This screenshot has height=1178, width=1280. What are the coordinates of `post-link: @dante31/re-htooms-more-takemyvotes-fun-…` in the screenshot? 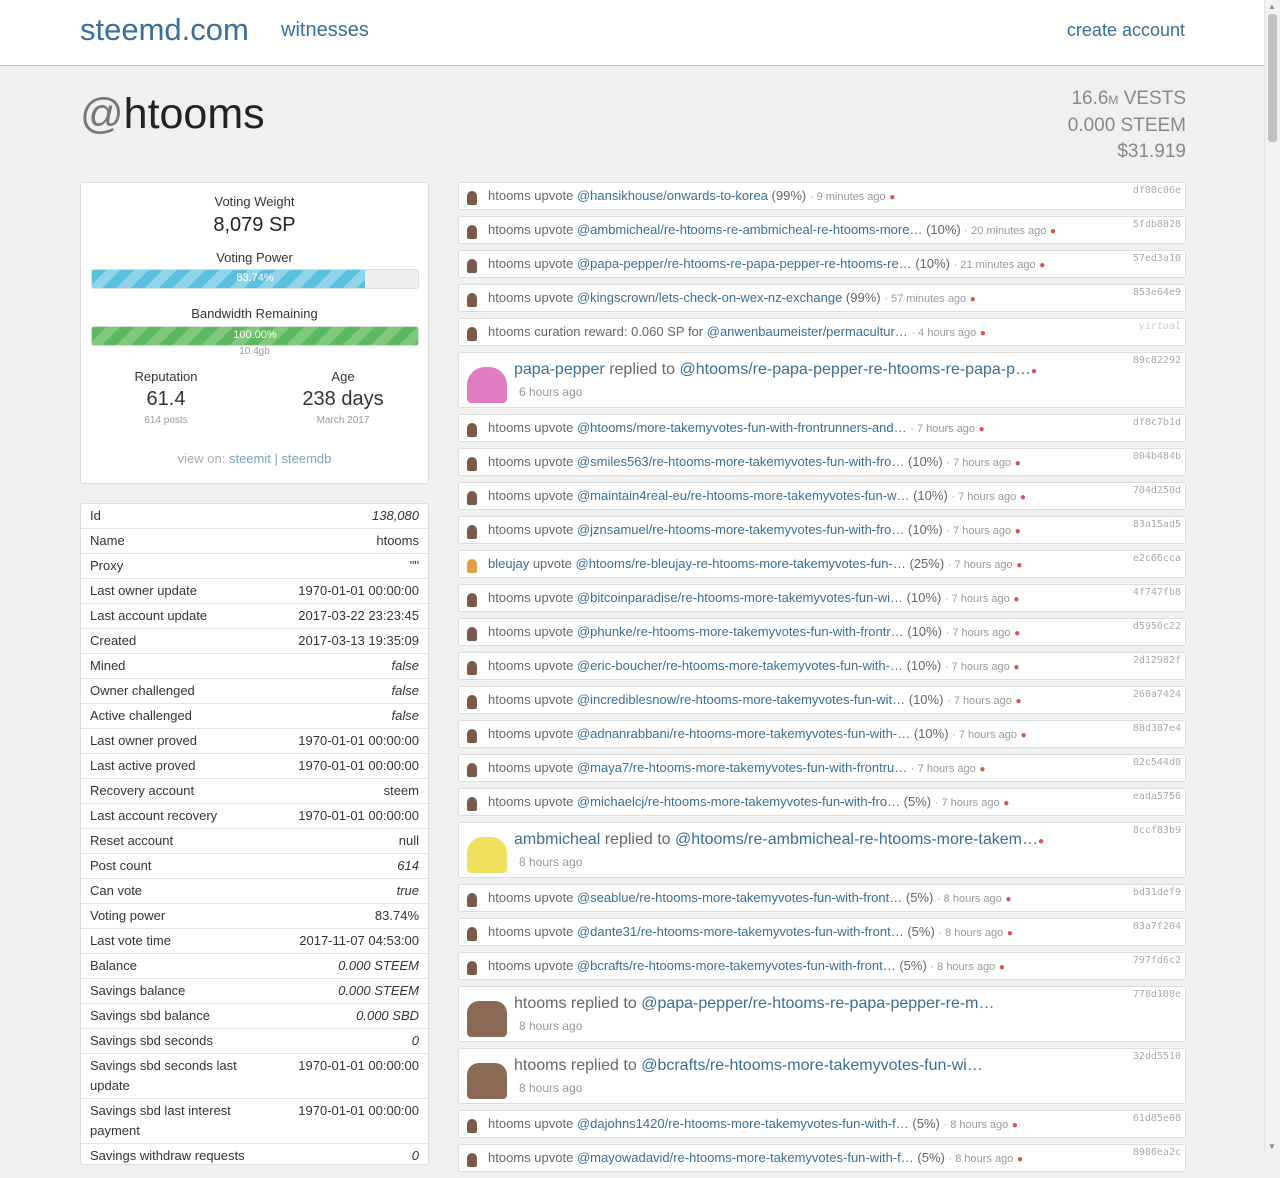 It's located at (740, 931).